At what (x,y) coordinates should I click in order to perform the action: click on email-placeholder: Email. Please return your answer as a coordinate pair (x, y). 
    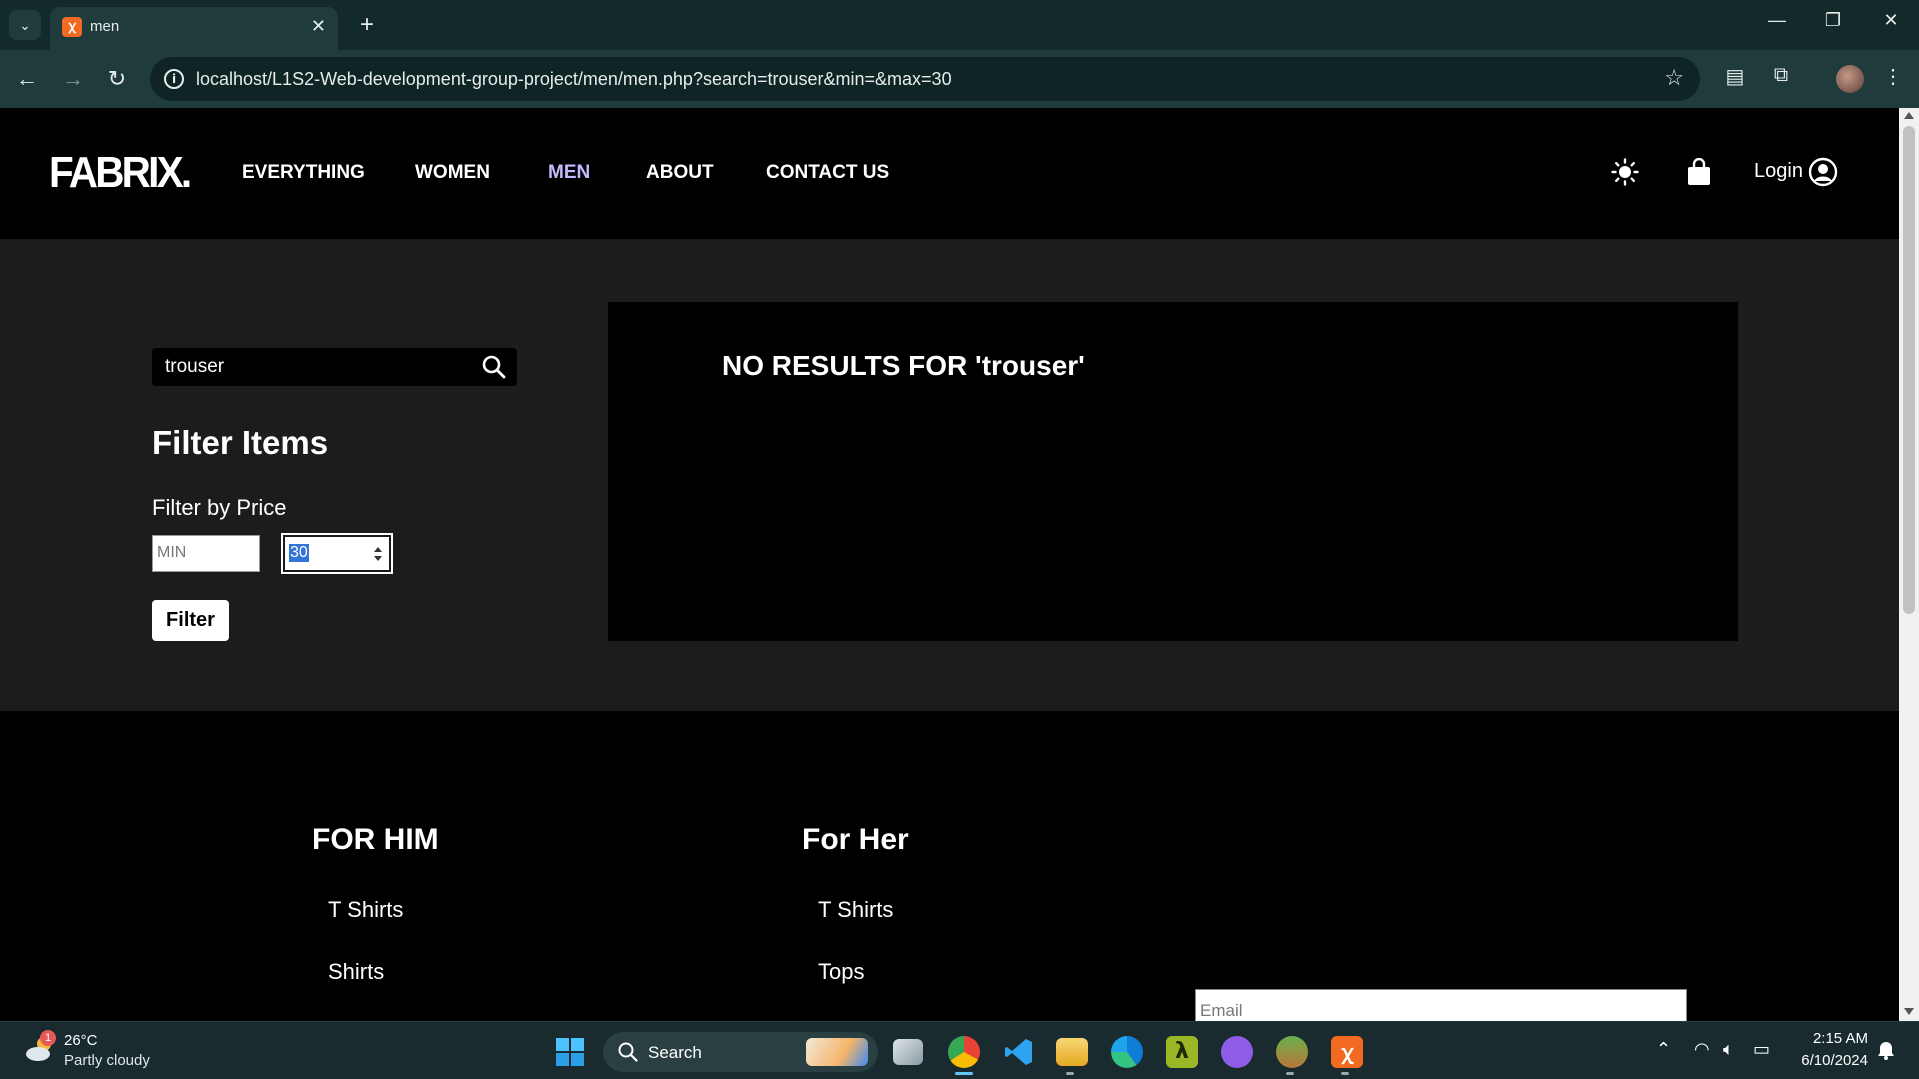
    Looking at the image, I should click on (1221, 1010).